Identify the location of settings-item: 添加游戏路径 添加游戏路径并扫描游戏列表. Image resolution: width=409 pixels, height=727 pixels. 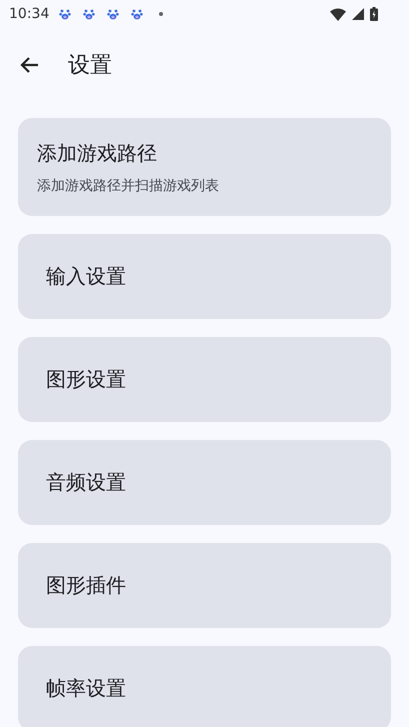
(204, 167).